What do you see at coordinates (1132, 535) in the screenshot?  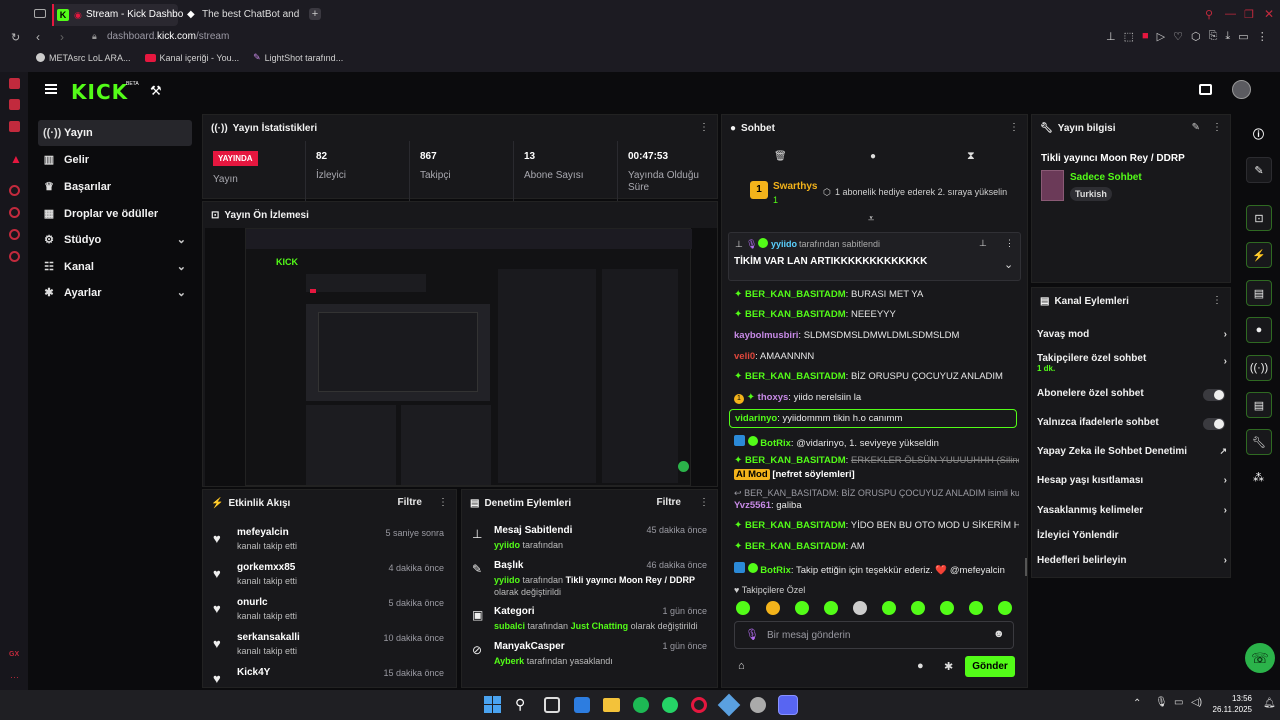 I see `action-raid: İzleyici Yönlendir` at bounding box center [1132, 535].